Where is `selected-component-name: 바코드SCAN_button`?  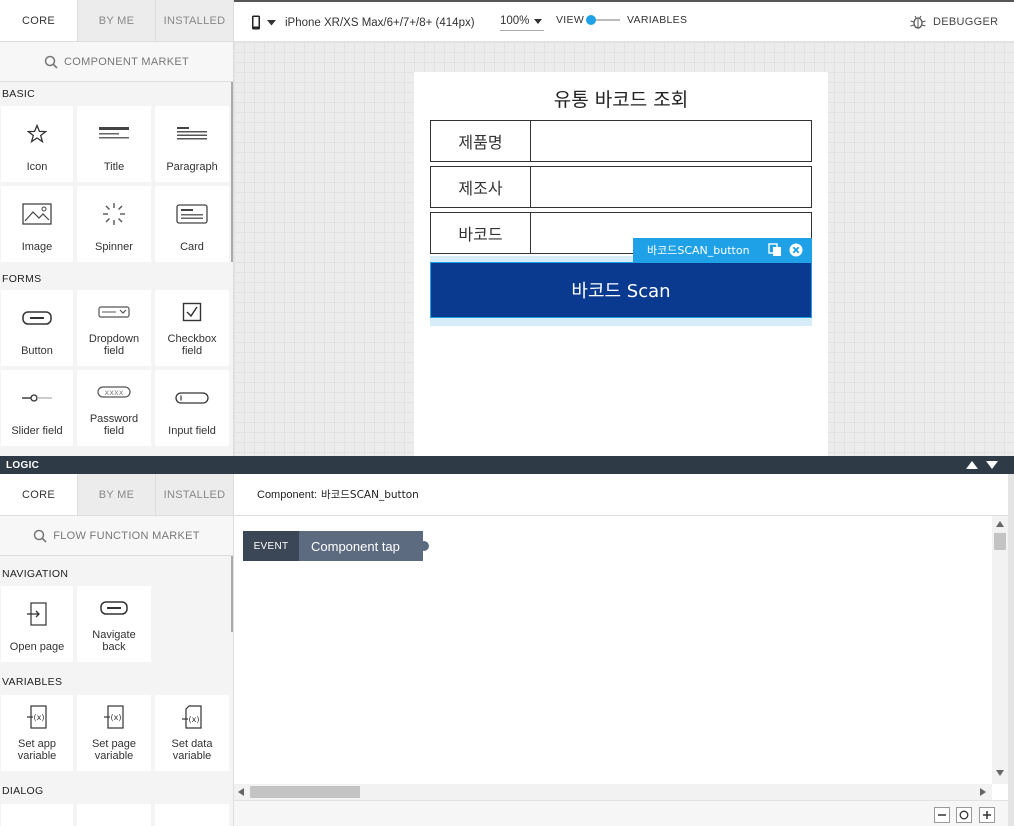 selected-component-name: 바코드SCAN_button is located at coordinates (698, 250).